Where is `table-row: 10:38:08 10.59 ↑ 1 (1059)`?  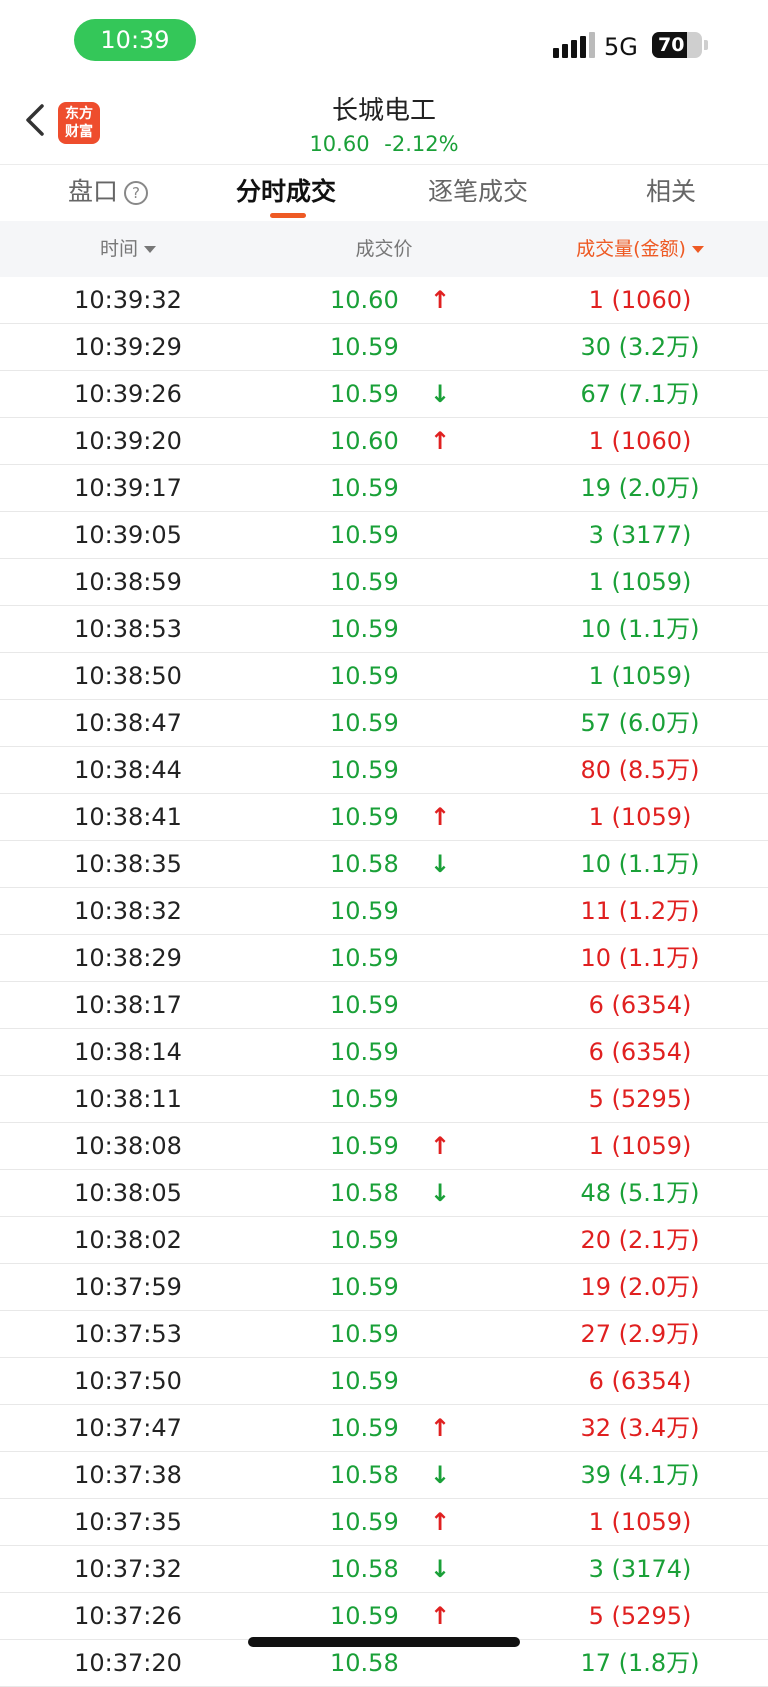 table-row: 10:38:08 10.59 ↑ 1 (1059) is located at coordinates (384, 1146).